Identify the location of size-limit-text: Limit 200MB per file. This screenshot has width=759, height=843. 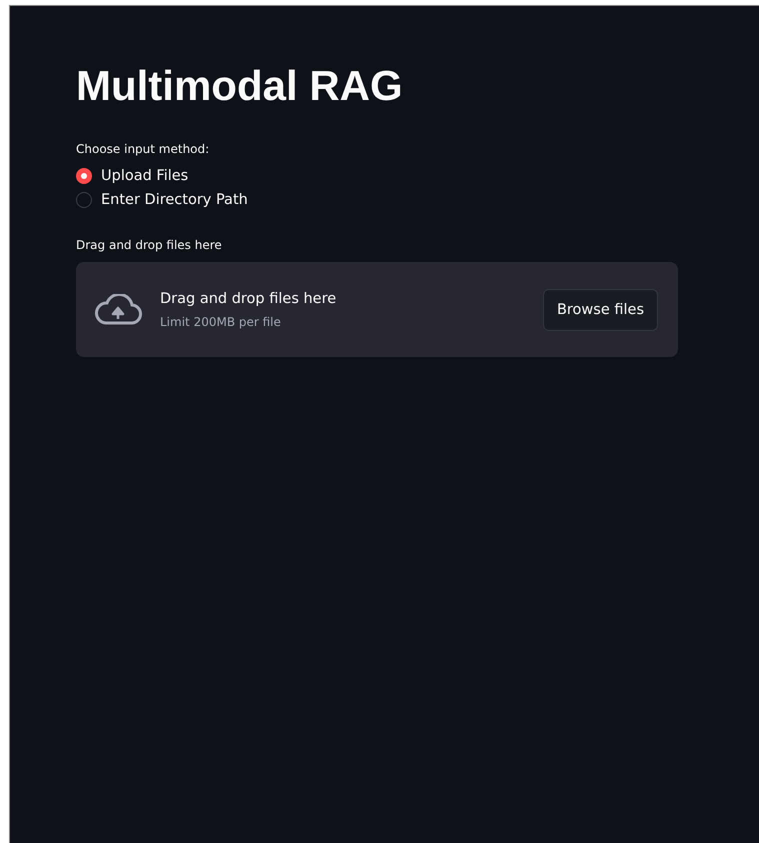
(221, 321).